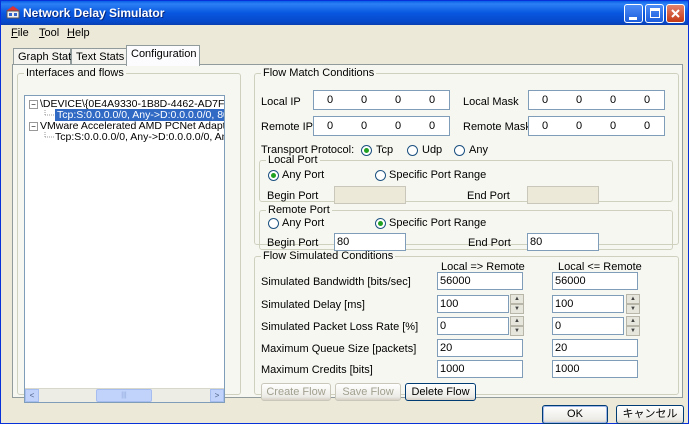 The height and width of the screenshot is (424, 689). Describe the element at coordinates (328, 256) in the screenshot. I see `flow-simulated-legend: Flow Simulated Conditions` at that location.